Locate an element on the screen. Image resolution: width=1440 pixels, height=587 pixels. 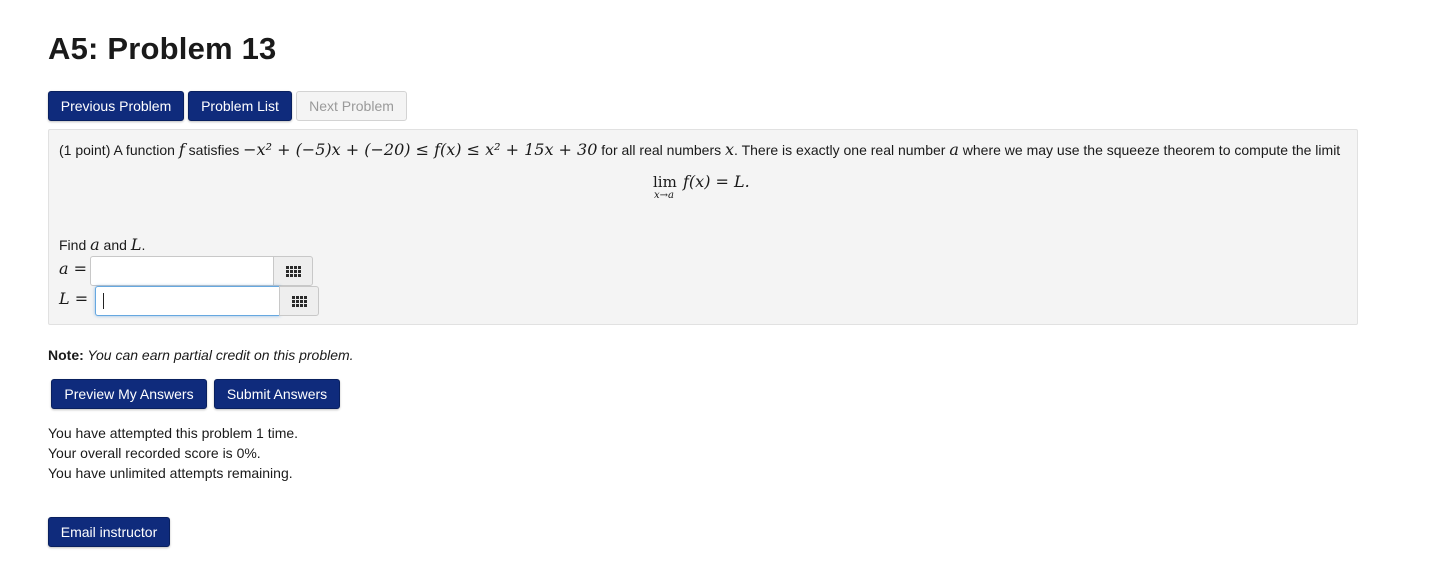
answer-a-label: a = is located at coordinates (73, 268).